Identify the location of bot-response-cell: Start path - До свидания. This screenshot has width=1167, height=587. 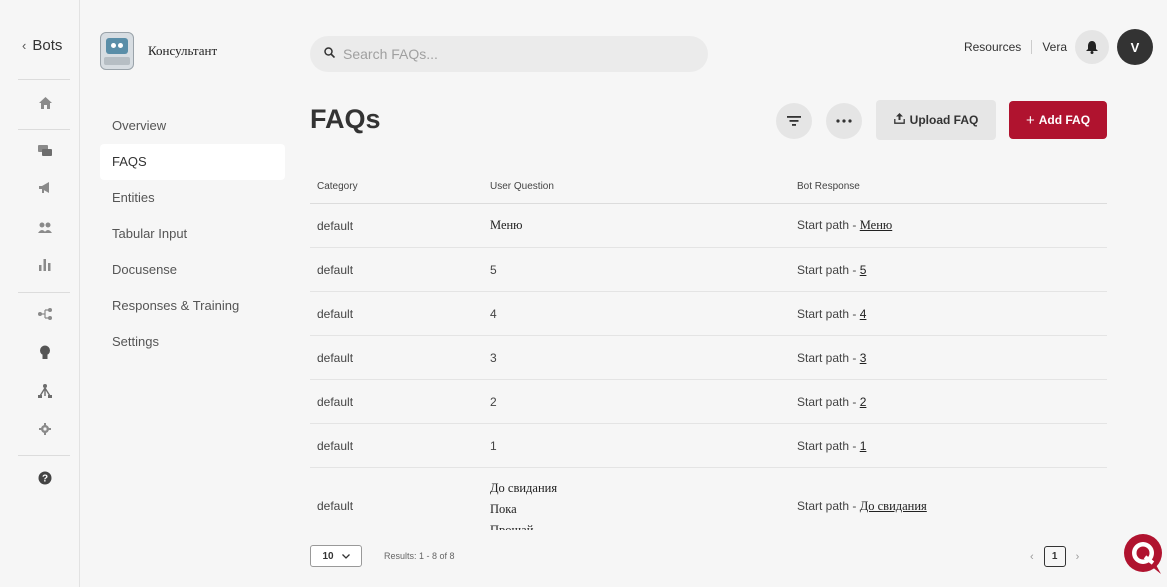
(948, 491).